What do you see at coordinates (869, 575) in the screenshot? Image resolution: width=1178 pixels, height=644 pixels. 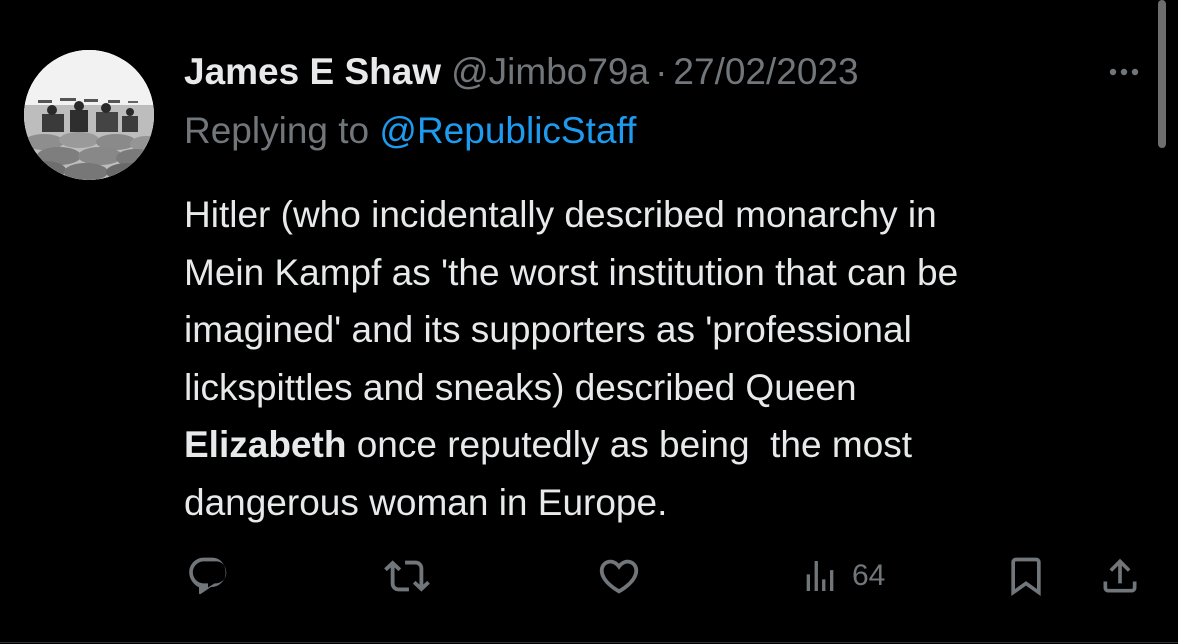 I see `views-count: 64` at bounding box center [869, 575].